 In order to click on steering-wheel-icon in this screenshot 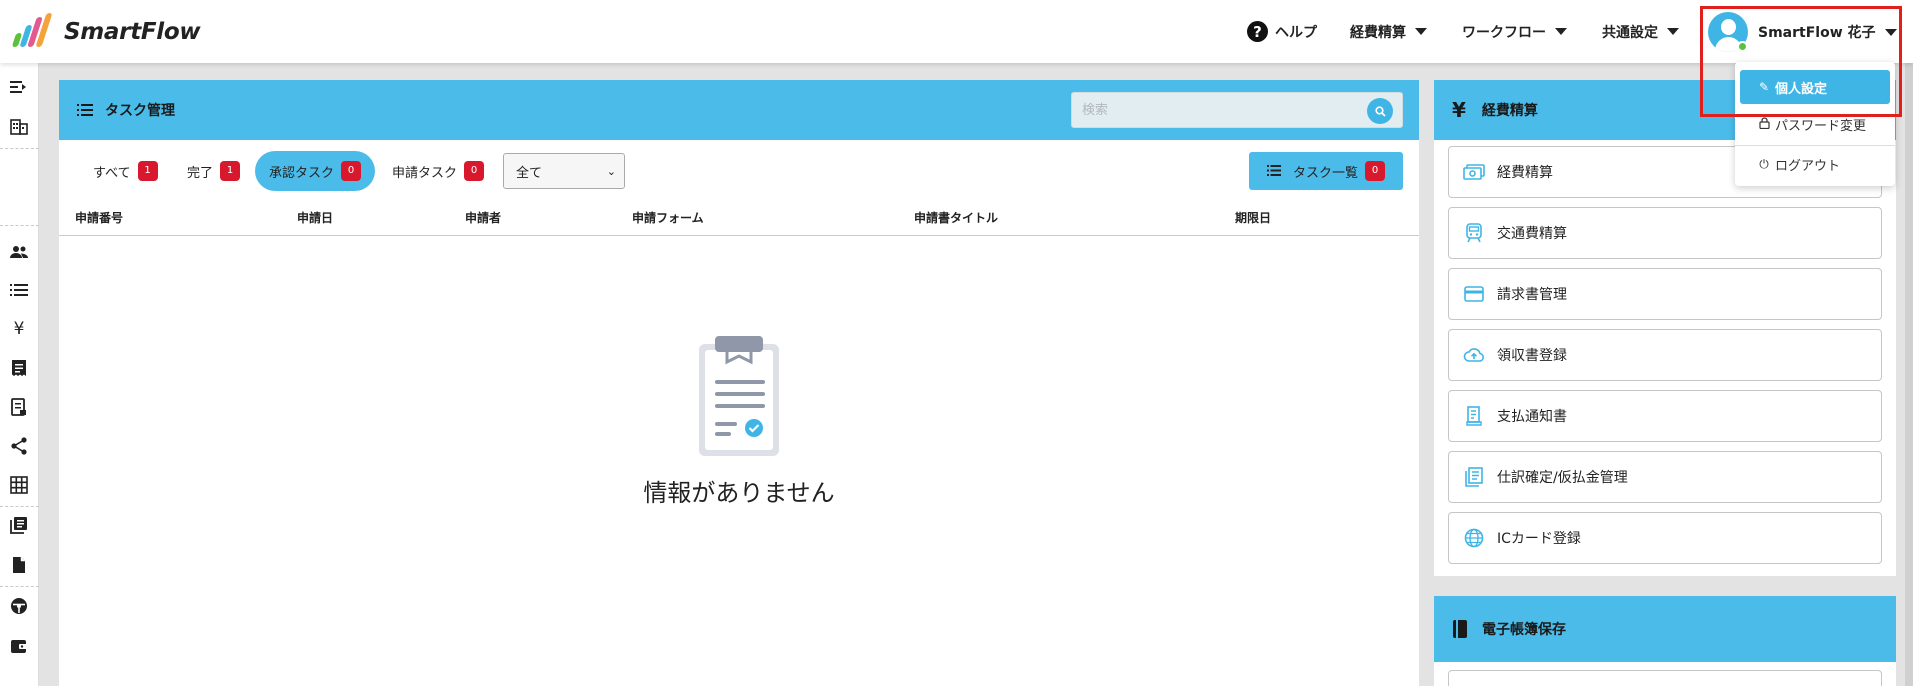, I will do `click(19, 606)`.